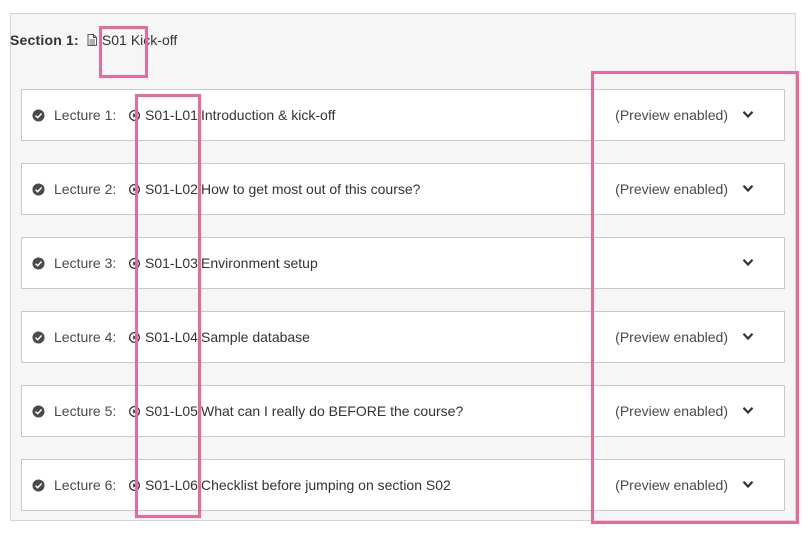  I want to click on lecture-title: Environment setup, so click(259, 263).